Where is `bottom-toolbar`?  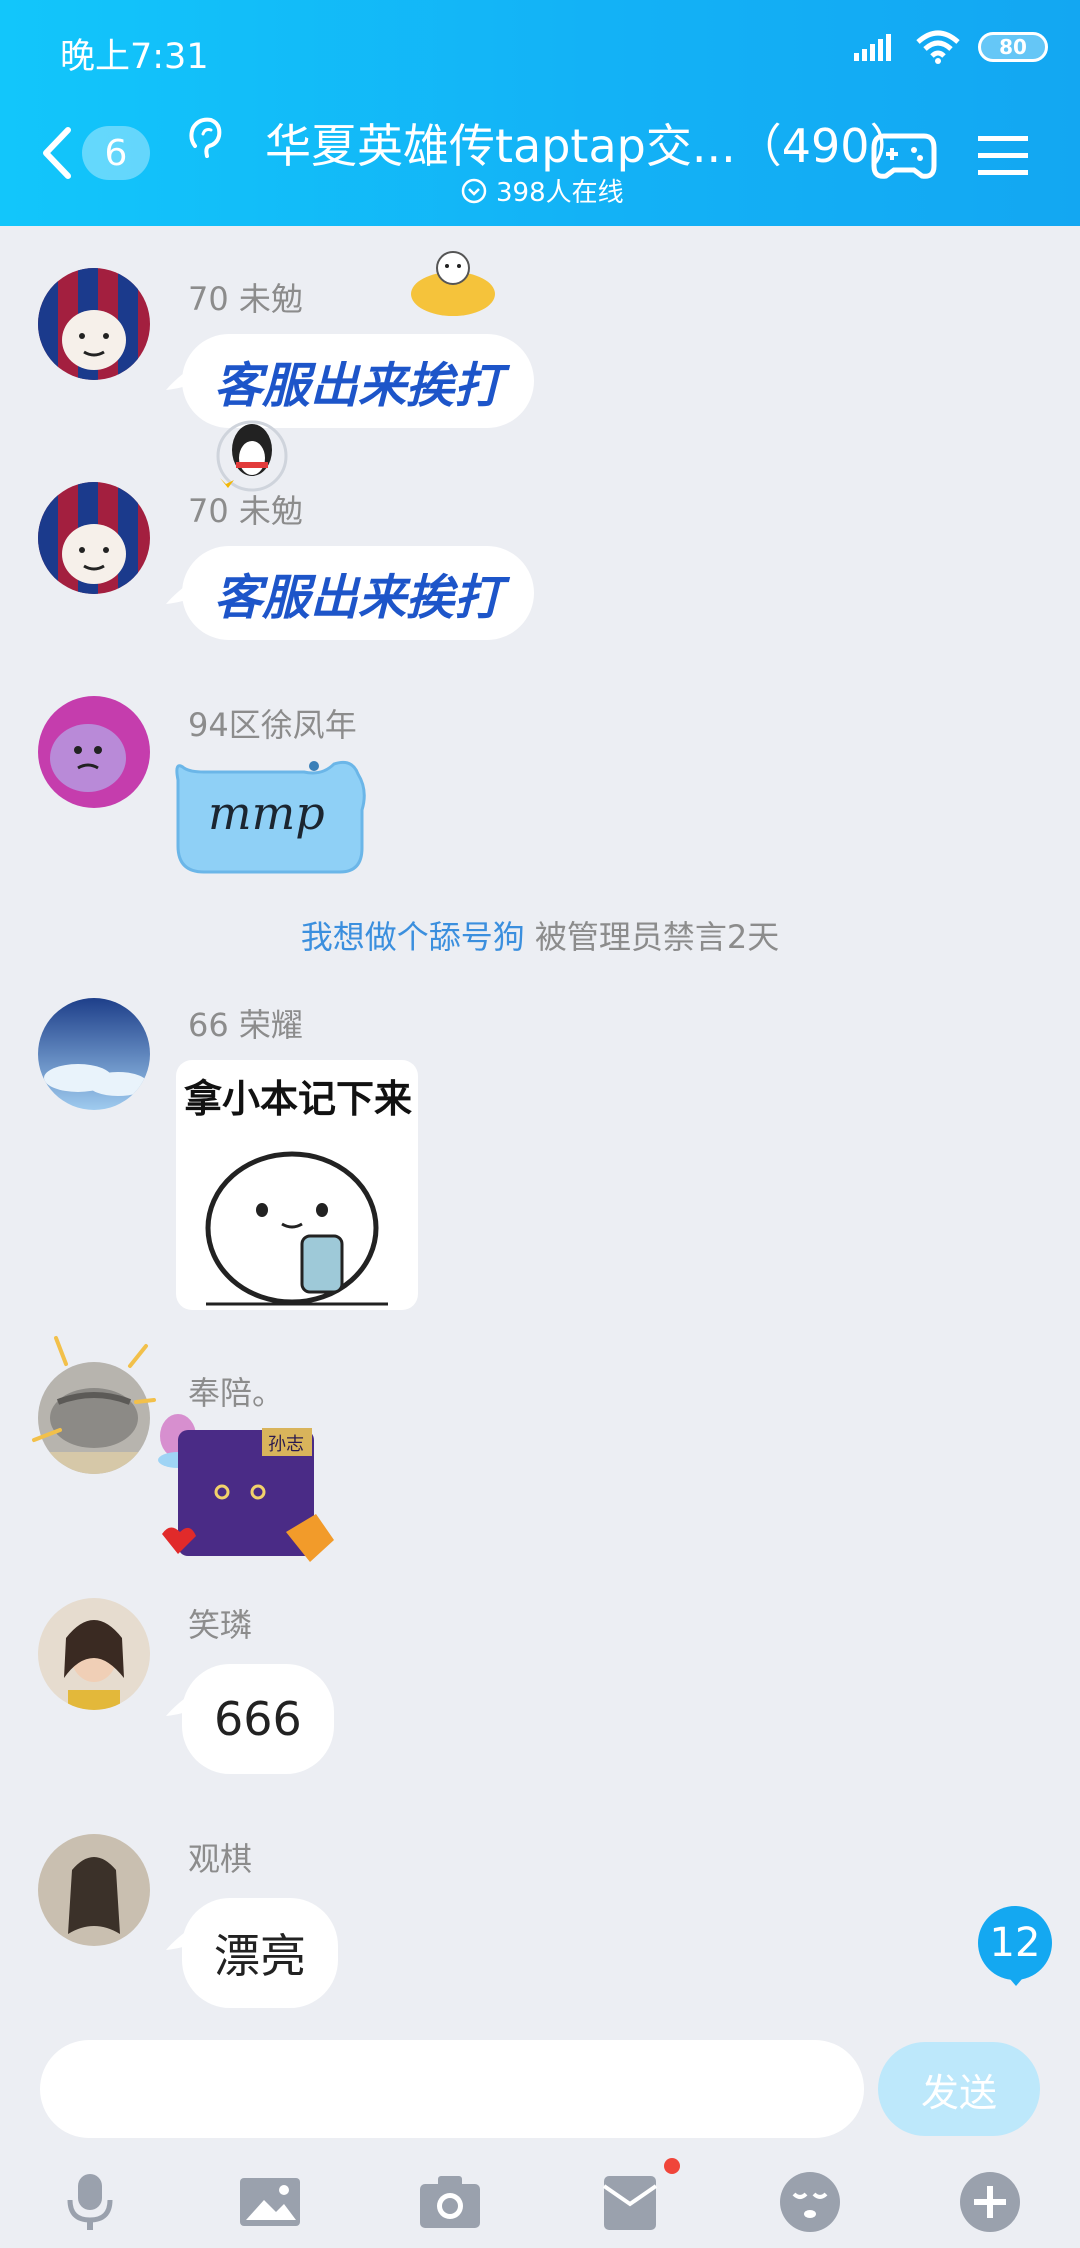 bottom-toolbar is located at coordinates (540, 2204).